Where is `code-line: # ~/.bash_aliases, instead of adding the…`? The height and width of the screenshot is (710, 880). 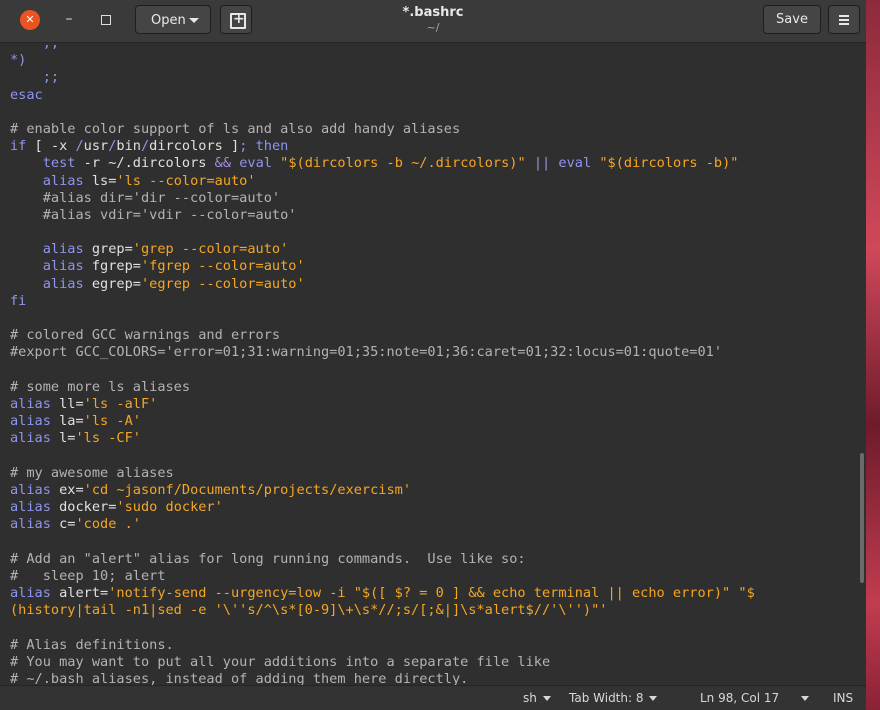
code-line: # ~/.bash_aliases, instead of adding the… is located at coordinates (382, 678).